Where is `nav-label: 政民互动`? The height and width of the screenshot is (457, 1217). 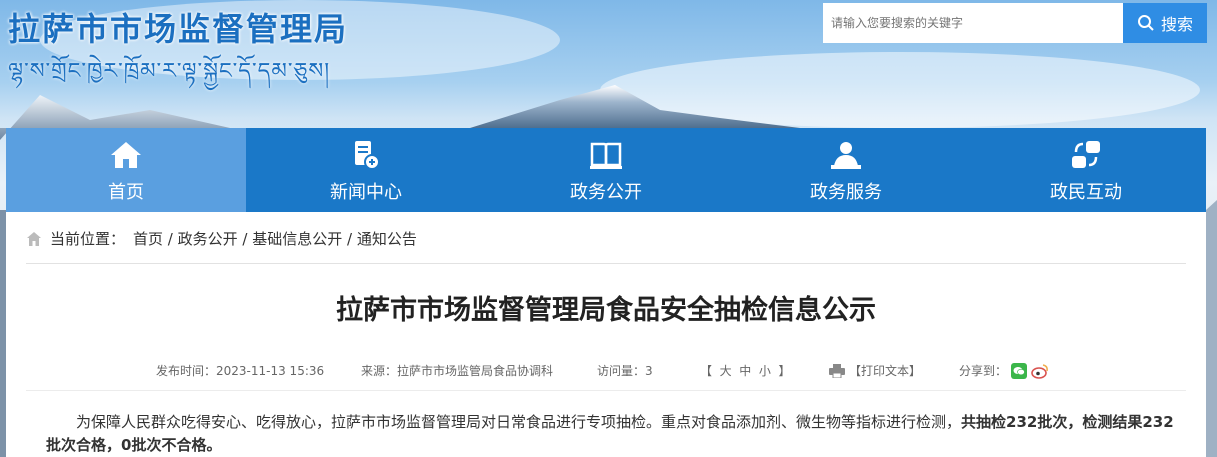
nav-label: 政民互动 is located at coordinates (1086, 192).